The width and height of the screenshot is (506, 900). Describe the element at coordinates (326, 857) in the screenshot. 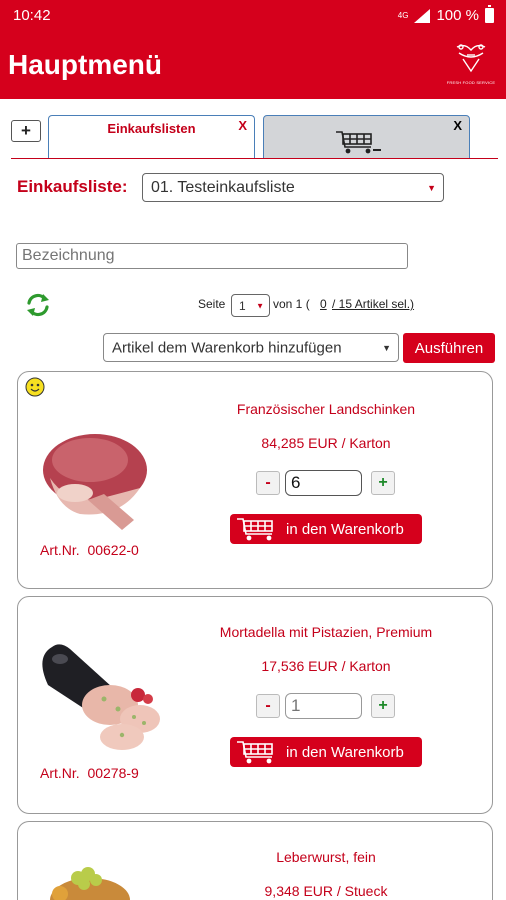

I see `product-name: Leberwurst, fein` at that location.